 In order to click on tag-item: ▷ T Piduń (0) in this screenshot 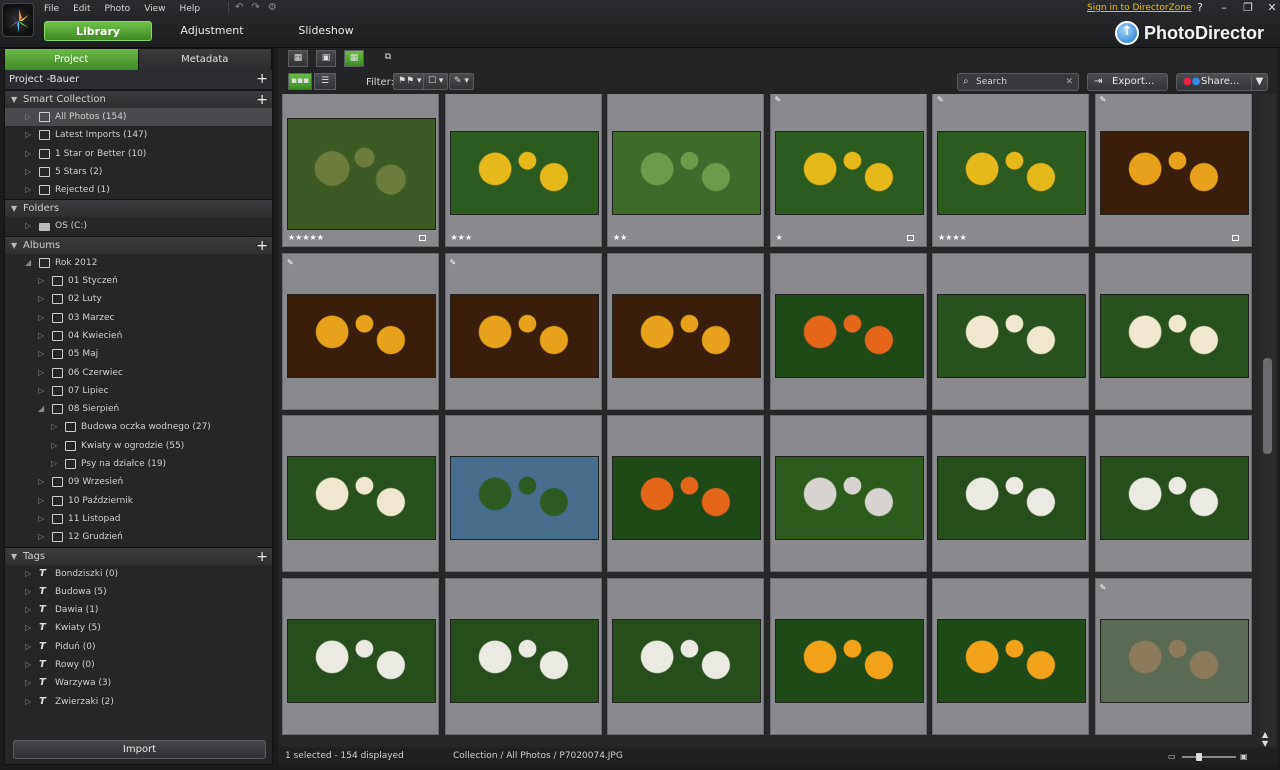, I will do `click(138, 647)`.